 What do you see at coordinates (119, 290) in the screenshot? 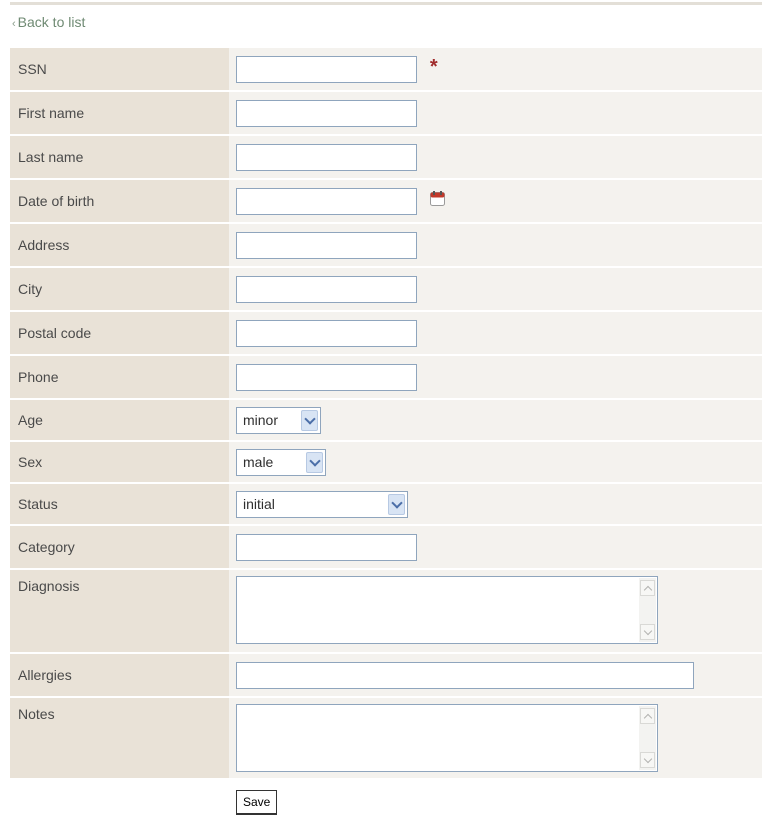
I see `city-label: City` at bounding box center [119, 290].